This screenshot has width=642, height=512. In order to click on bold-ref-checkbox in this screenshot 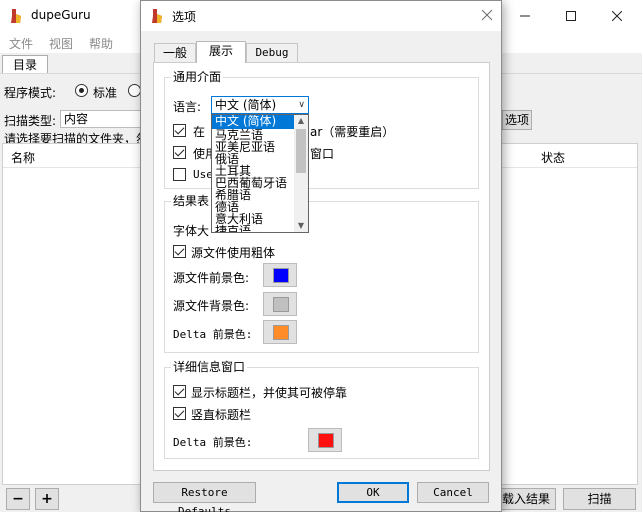, I will do `click(179, 251)`.